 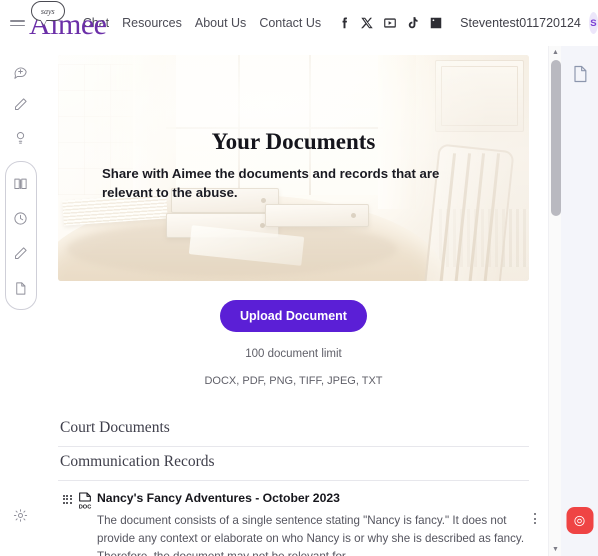 I want to click on linkedin-icon, so click(x=436, y=23).